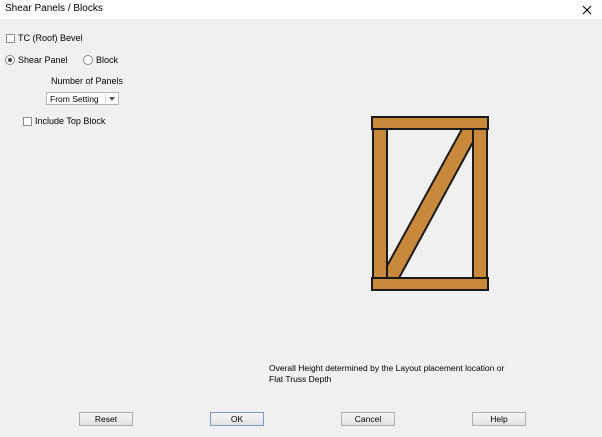 This screenshot has height=437, width=602. I want to click on block-radio, so click(88, 60).